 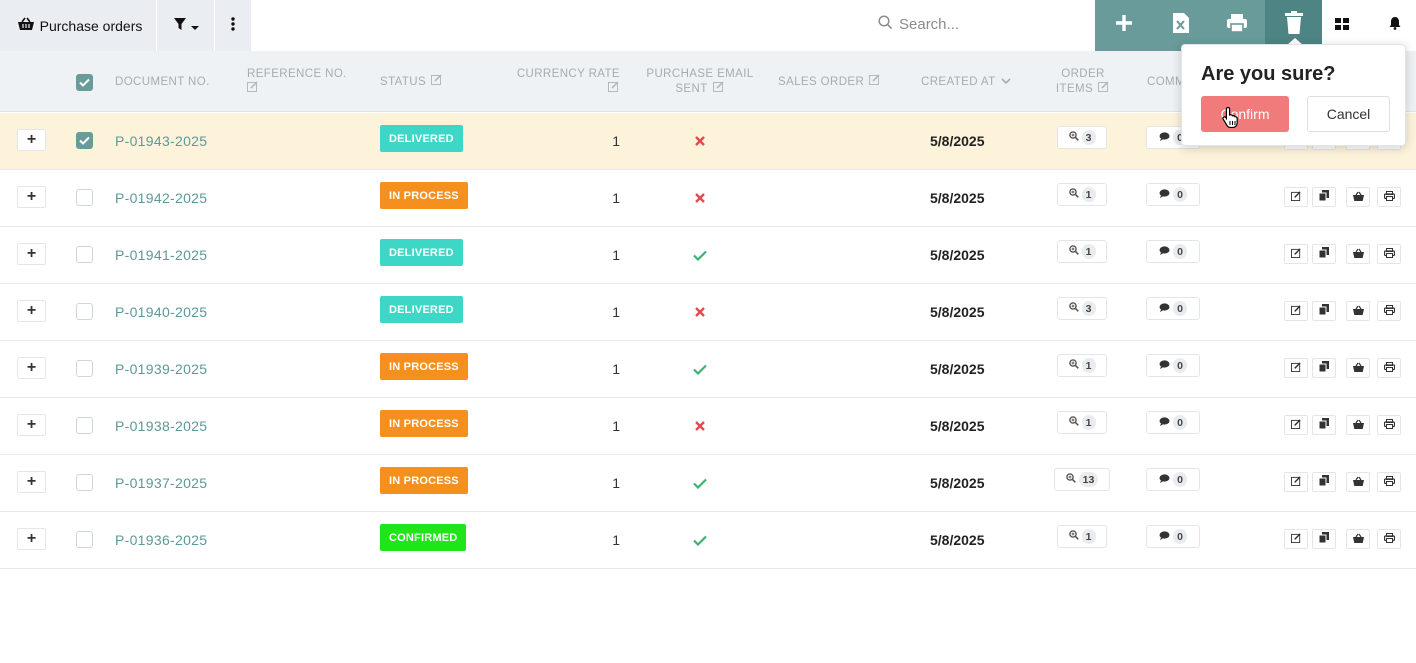 I want to click on table-row: + P-01942-2025 IN PROCESS 1 5/8/2025 1 0, so click(x=708, y=198).